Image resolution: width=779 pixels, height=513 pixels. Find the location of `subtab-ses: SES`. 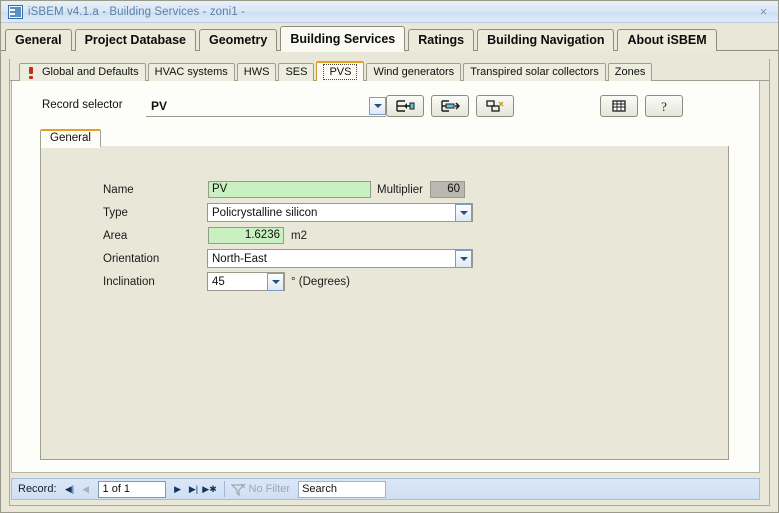

subtab-ses: SES is located at coordinates (296, 72).